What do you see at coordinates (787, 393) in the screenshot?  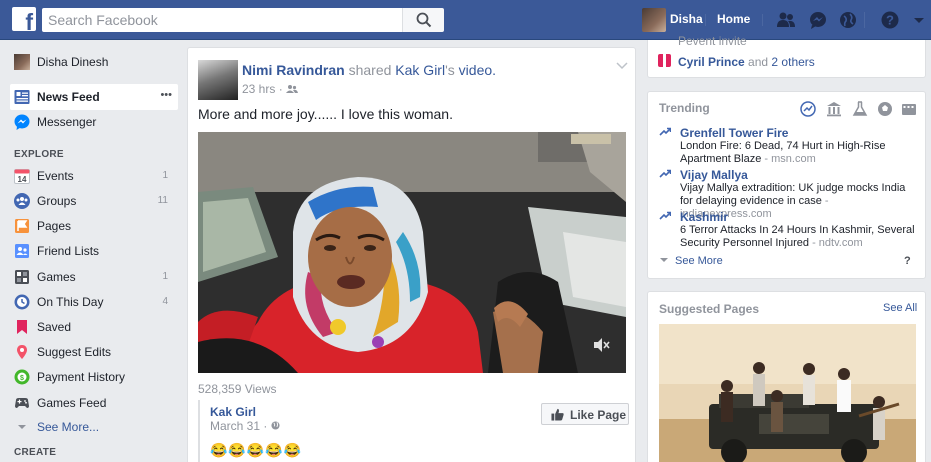 I see `suggested-page-cover-image` at bounding box center [787, 393].